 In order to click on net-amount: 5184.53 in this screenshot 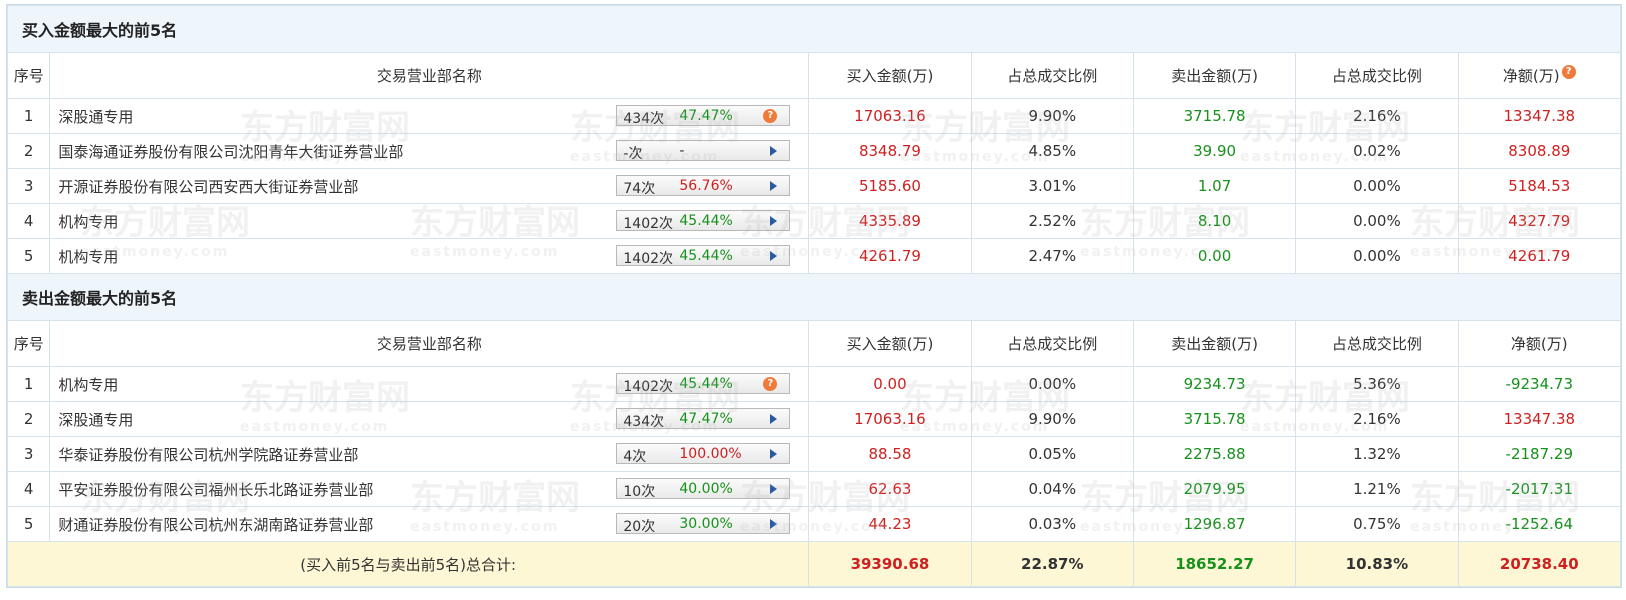, I will do `click(1539, 186)`.